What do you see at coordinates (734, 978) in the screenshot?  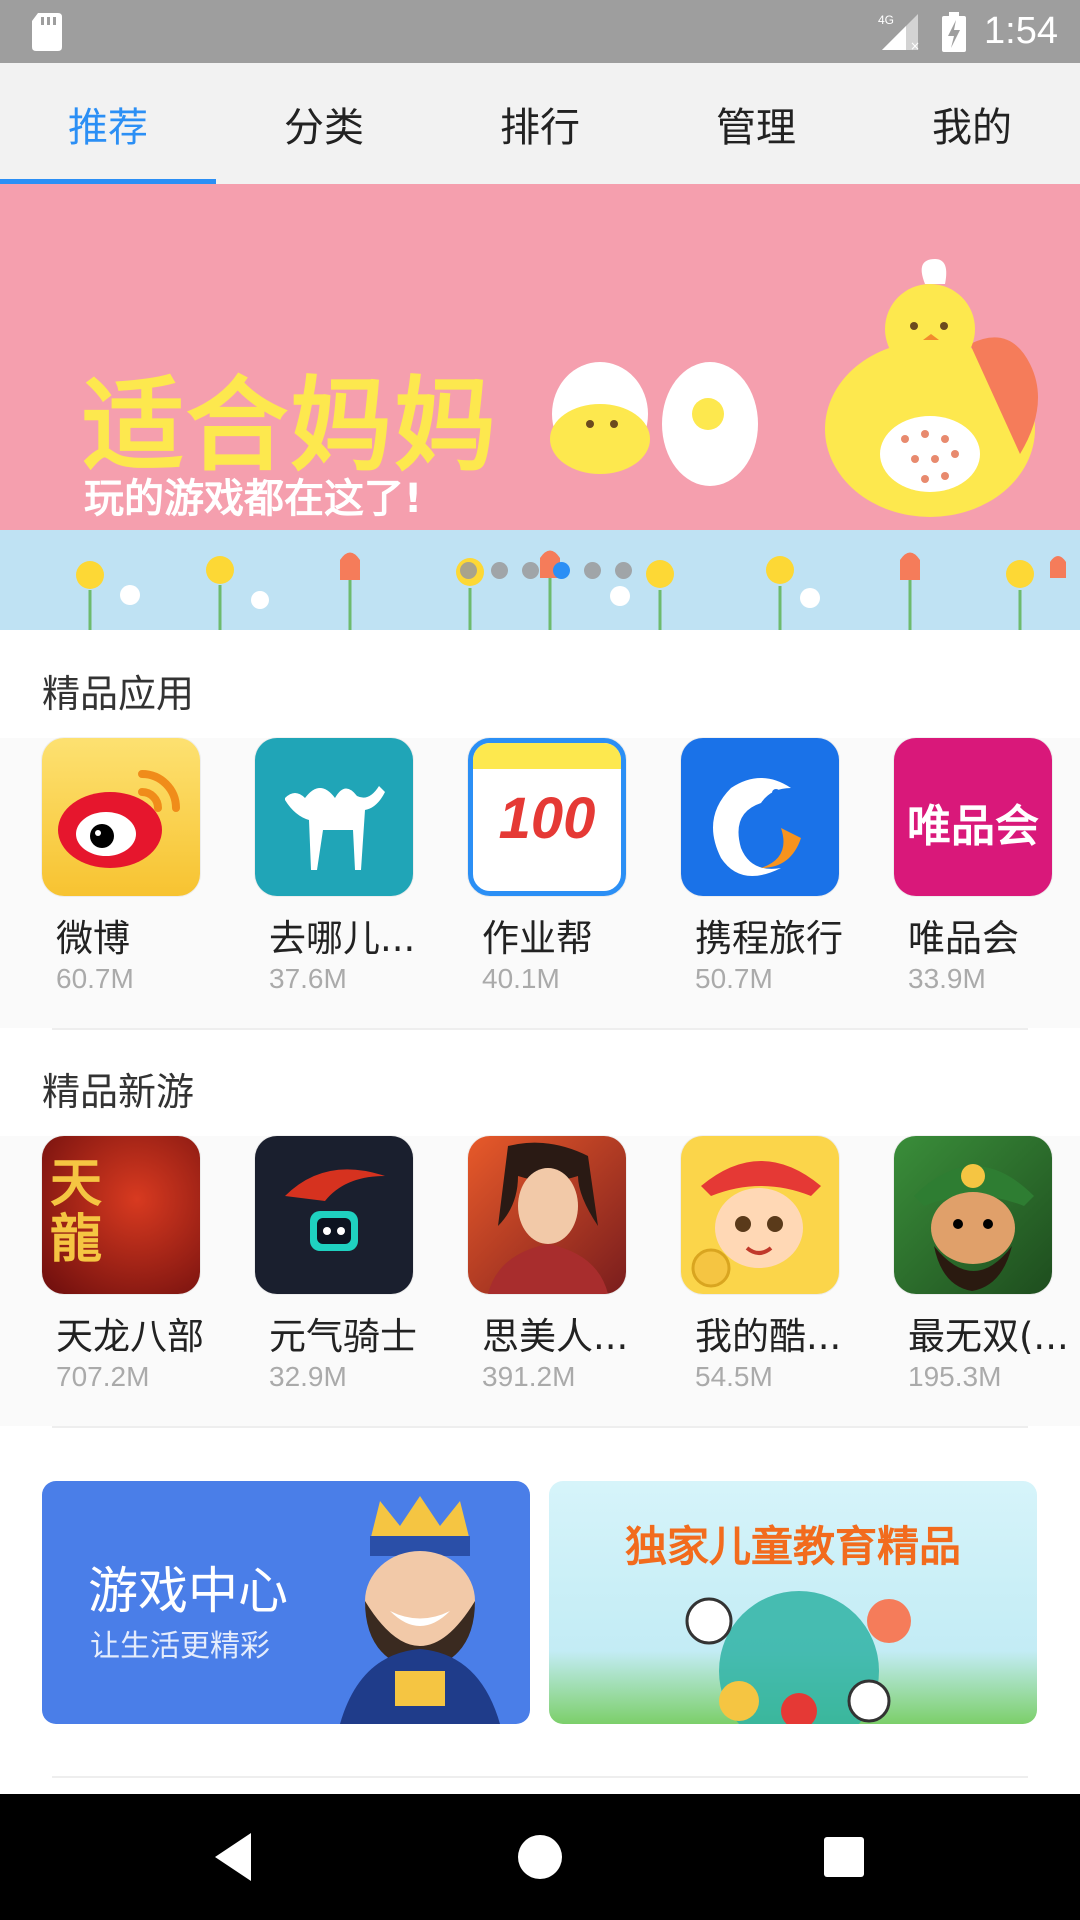 I see `app-size: 50.7M` at bounding box center [734, 978].